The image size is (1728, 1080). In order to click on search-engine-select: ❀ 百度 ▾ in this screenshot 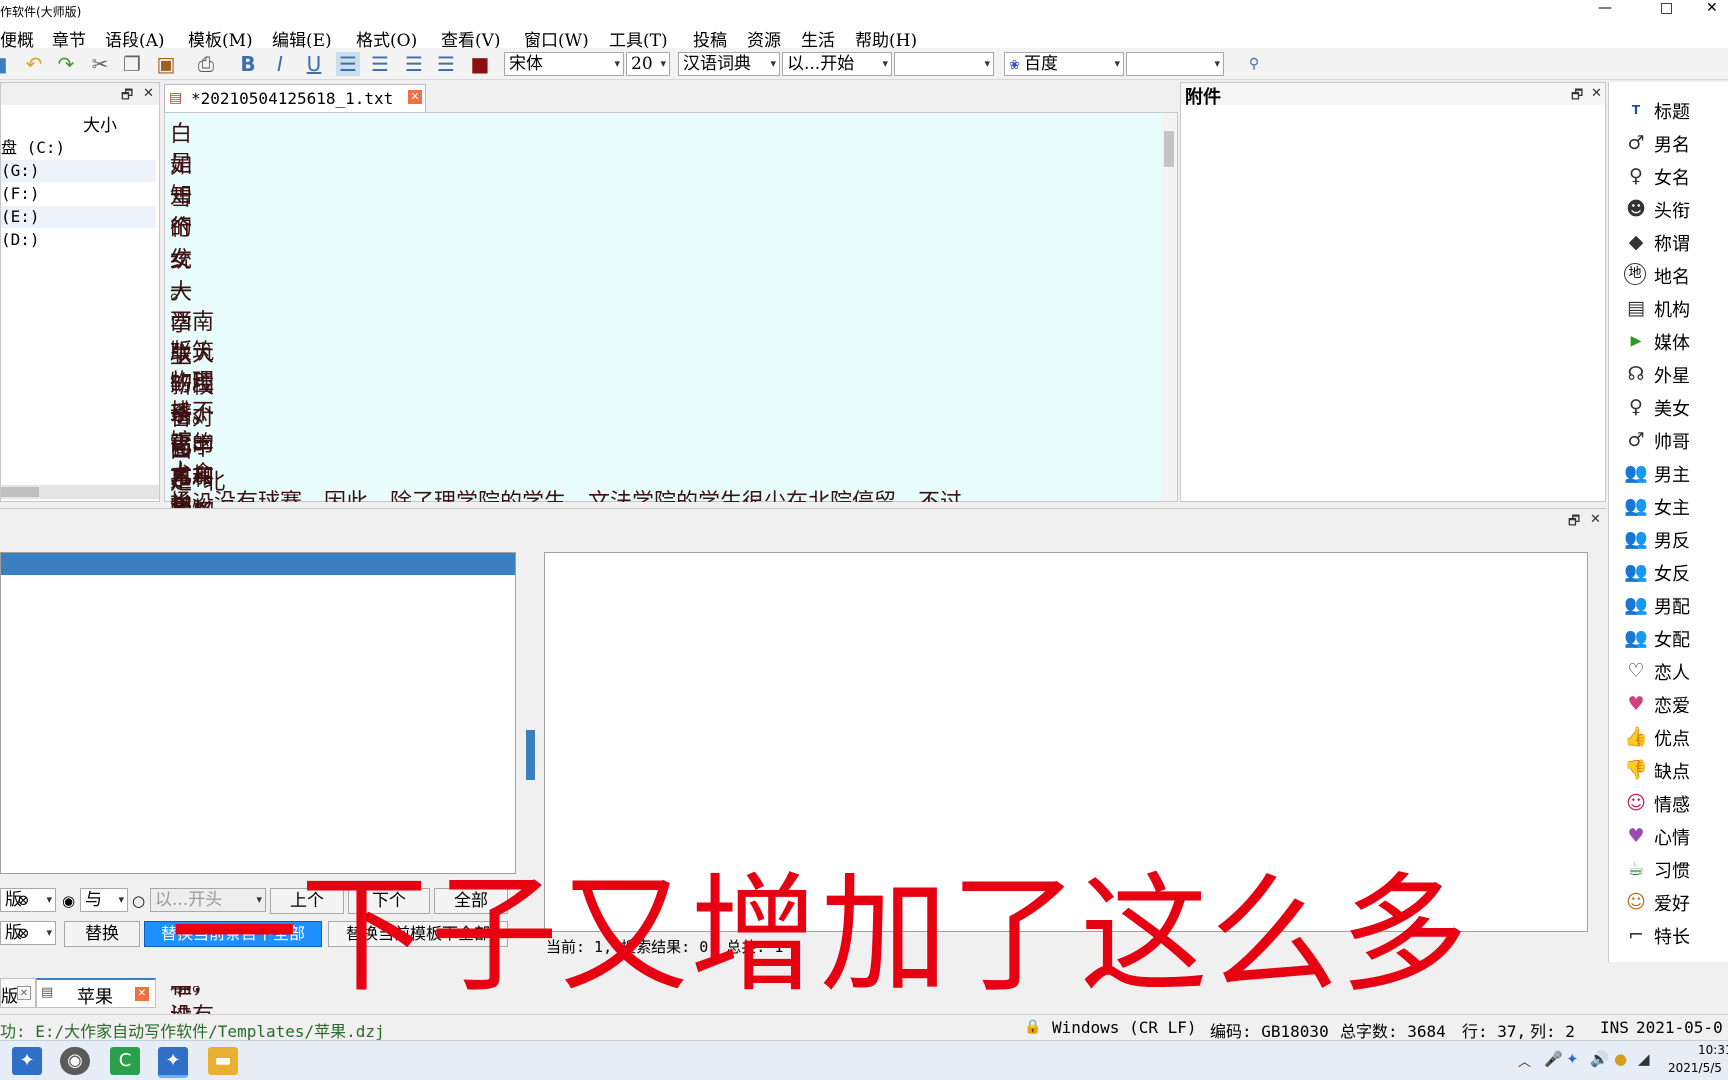, I will do `click(1064, 64)`.